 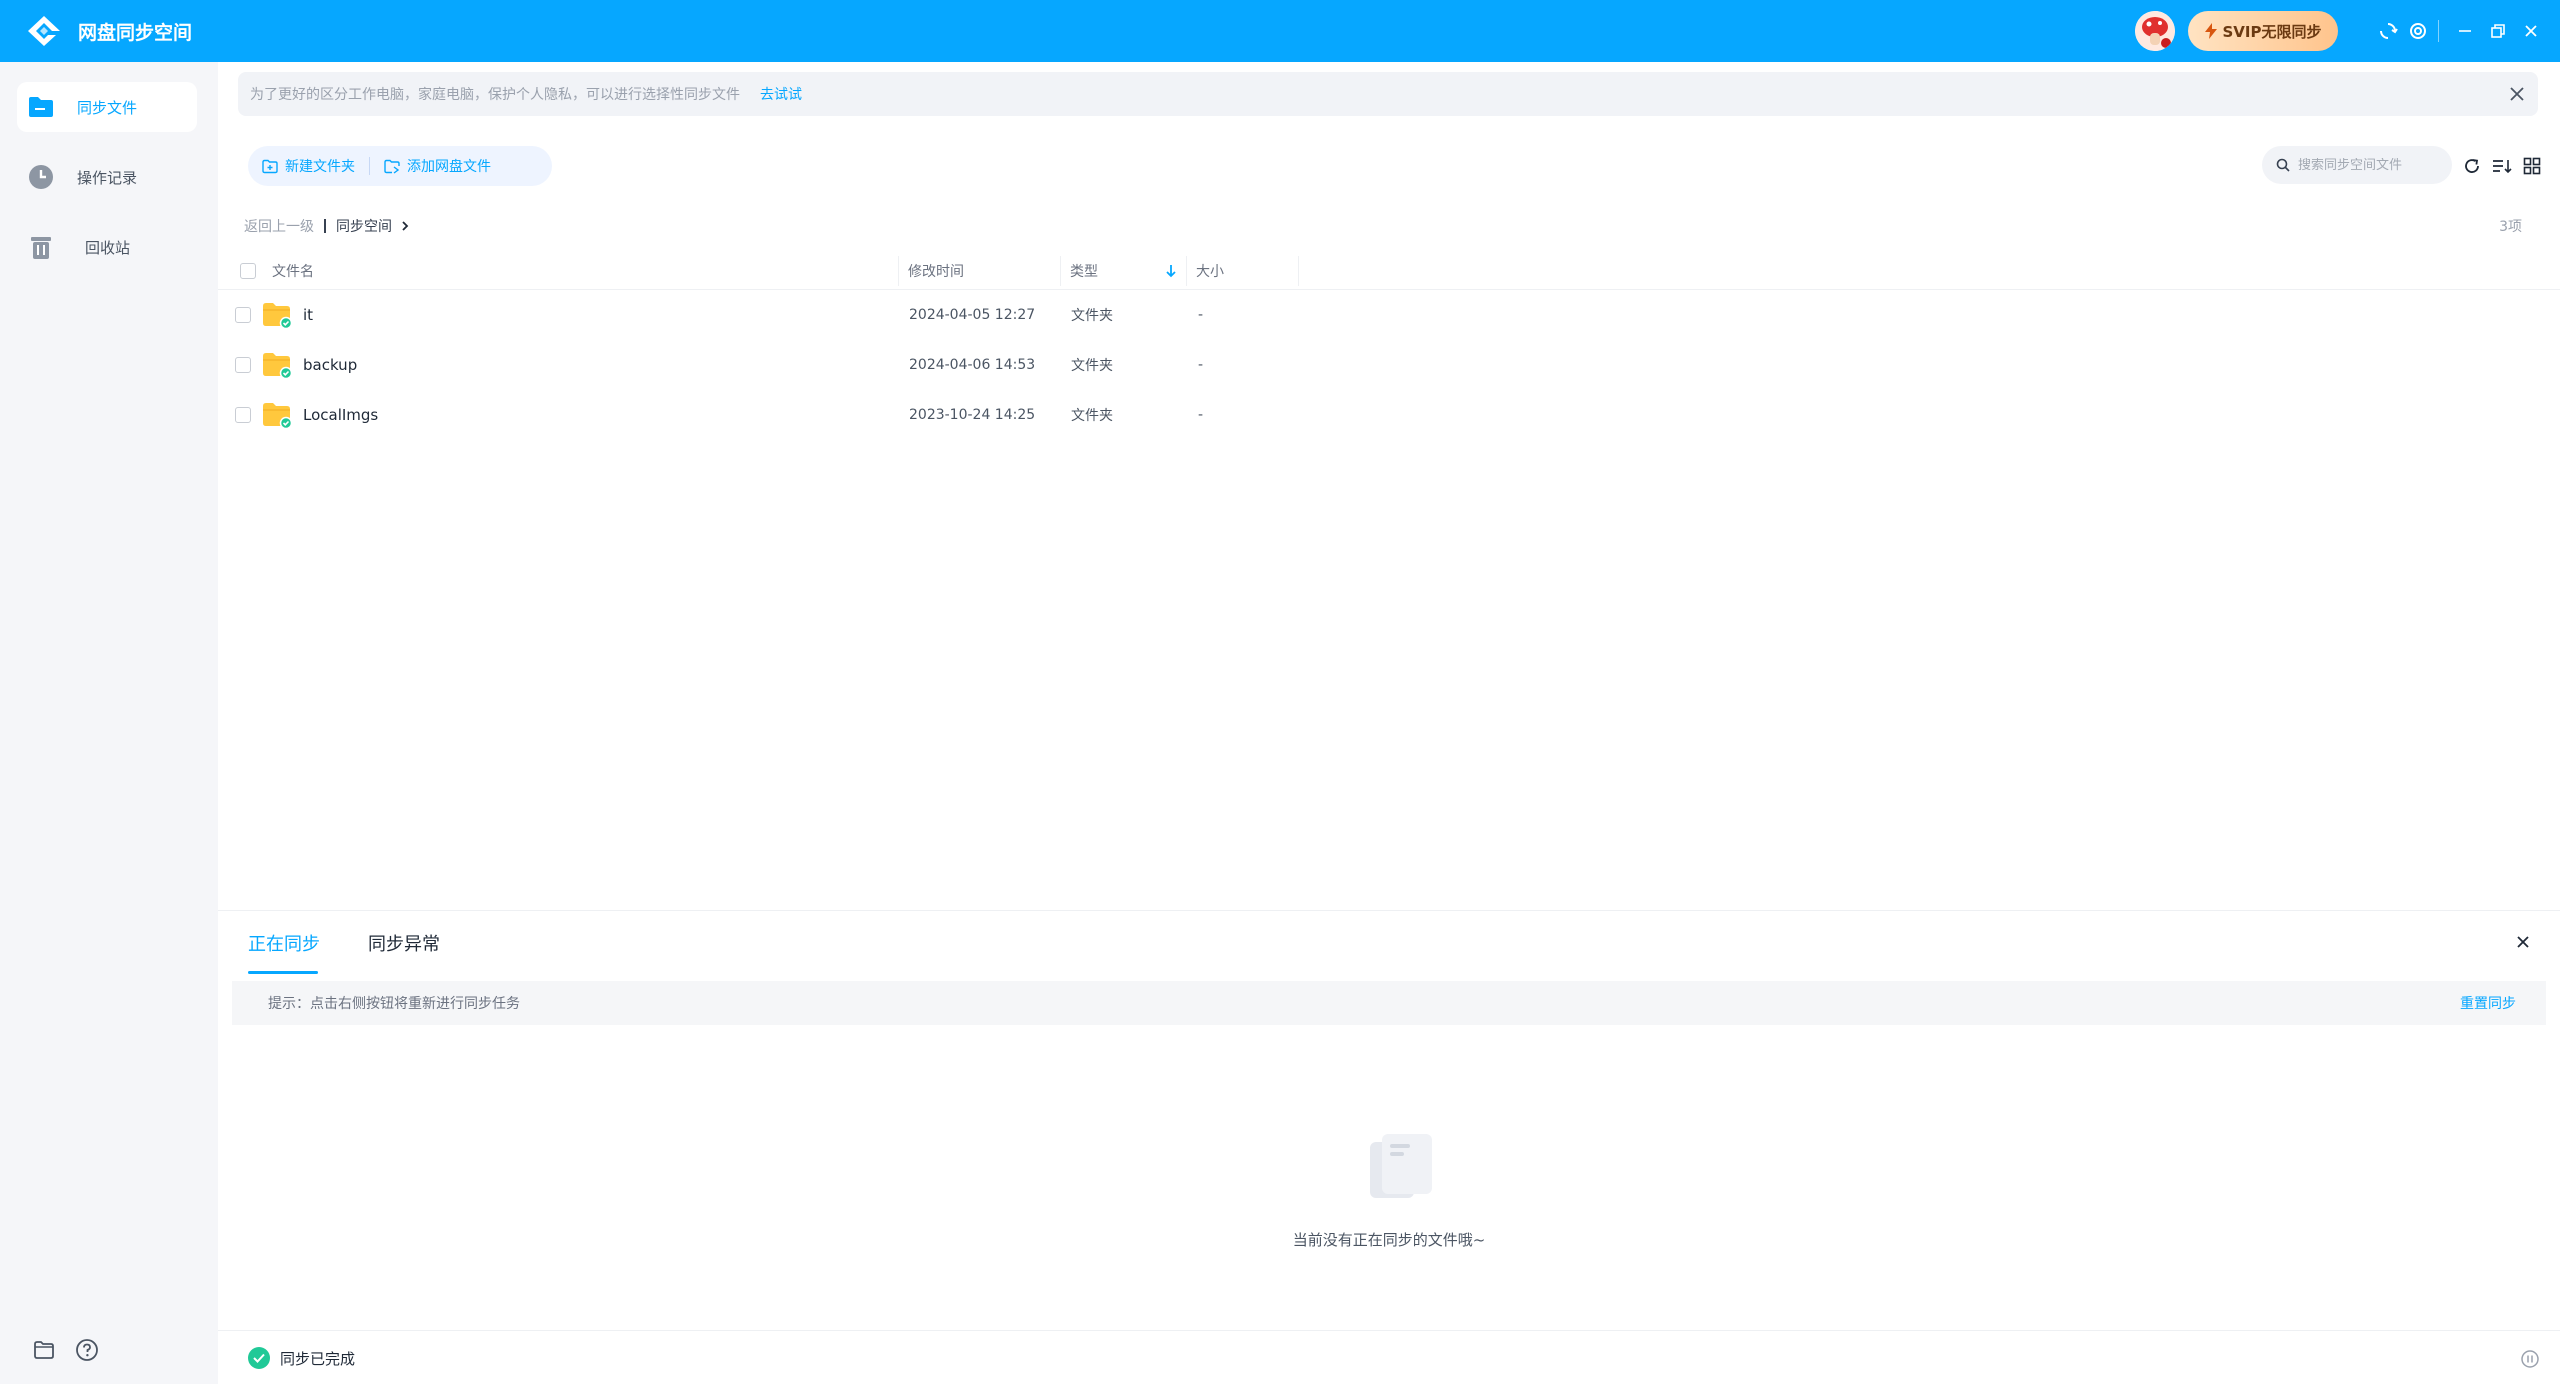 What do you see at coordinates (2530, 1359) in the screenshot?
I see `pause-icon` at bounding box center [2530, 1359].